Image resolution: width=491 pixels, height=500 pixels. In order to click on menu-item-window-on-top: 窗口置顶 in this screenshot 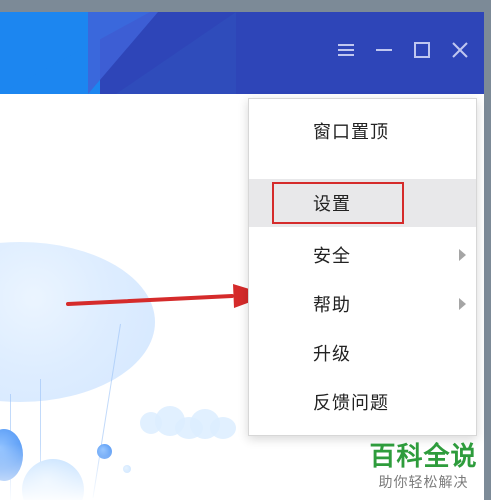, I will do `click(362, 131)`.